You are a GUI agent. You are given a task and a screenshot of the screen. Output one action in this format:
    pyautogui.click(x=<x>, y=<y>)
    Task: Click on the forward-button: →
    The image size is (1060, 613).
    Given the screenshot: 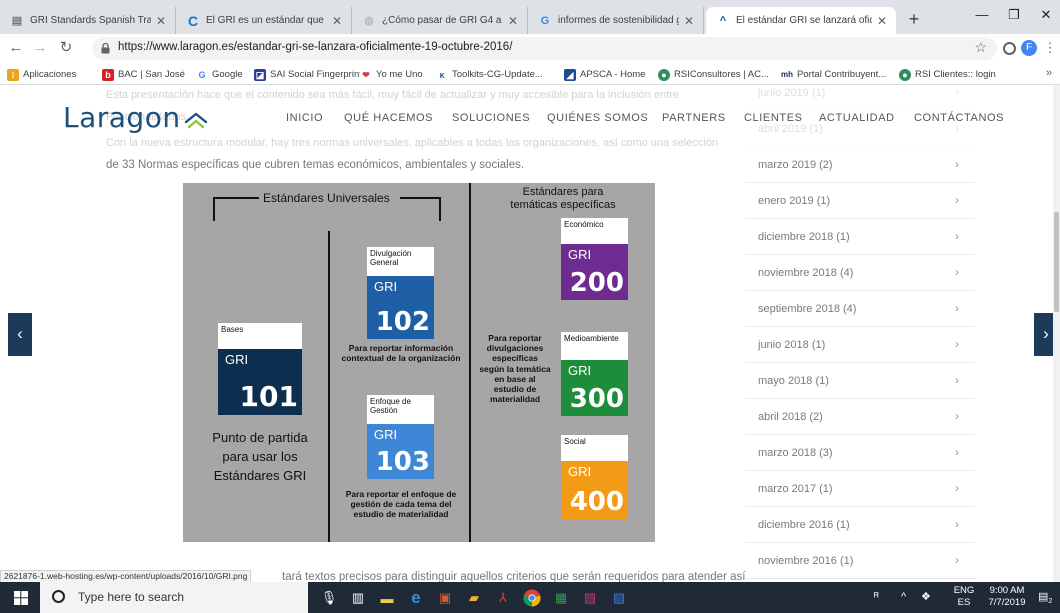 What is the action you would take?
    pyautogui.click(x=40, y=48)
    